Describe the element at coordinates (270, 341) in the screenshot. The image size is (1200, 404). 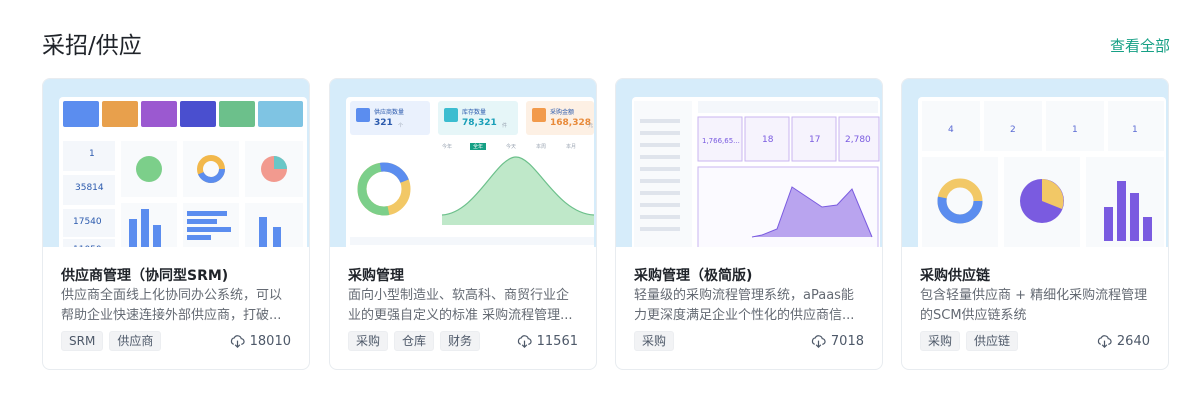
I see `download-count-value: 18010` at that location.